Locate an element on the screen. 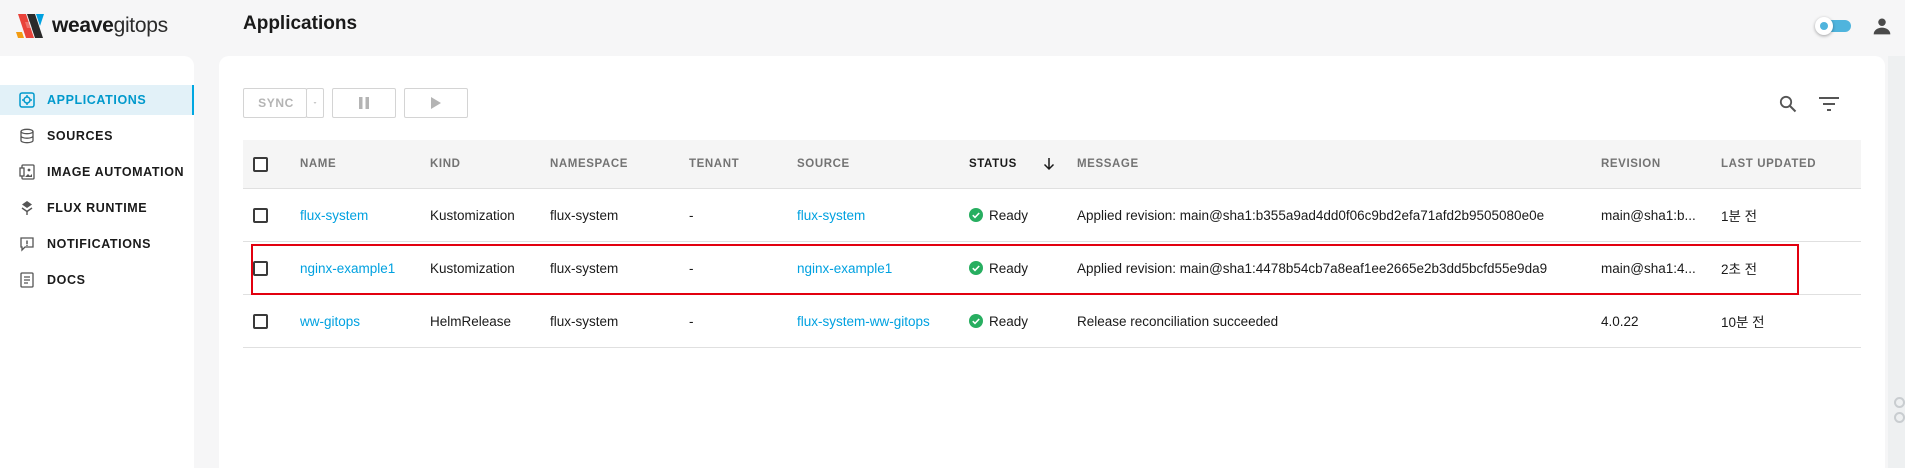  sidebar-item-sources: SOURCES is located at coordinates (97, 136).